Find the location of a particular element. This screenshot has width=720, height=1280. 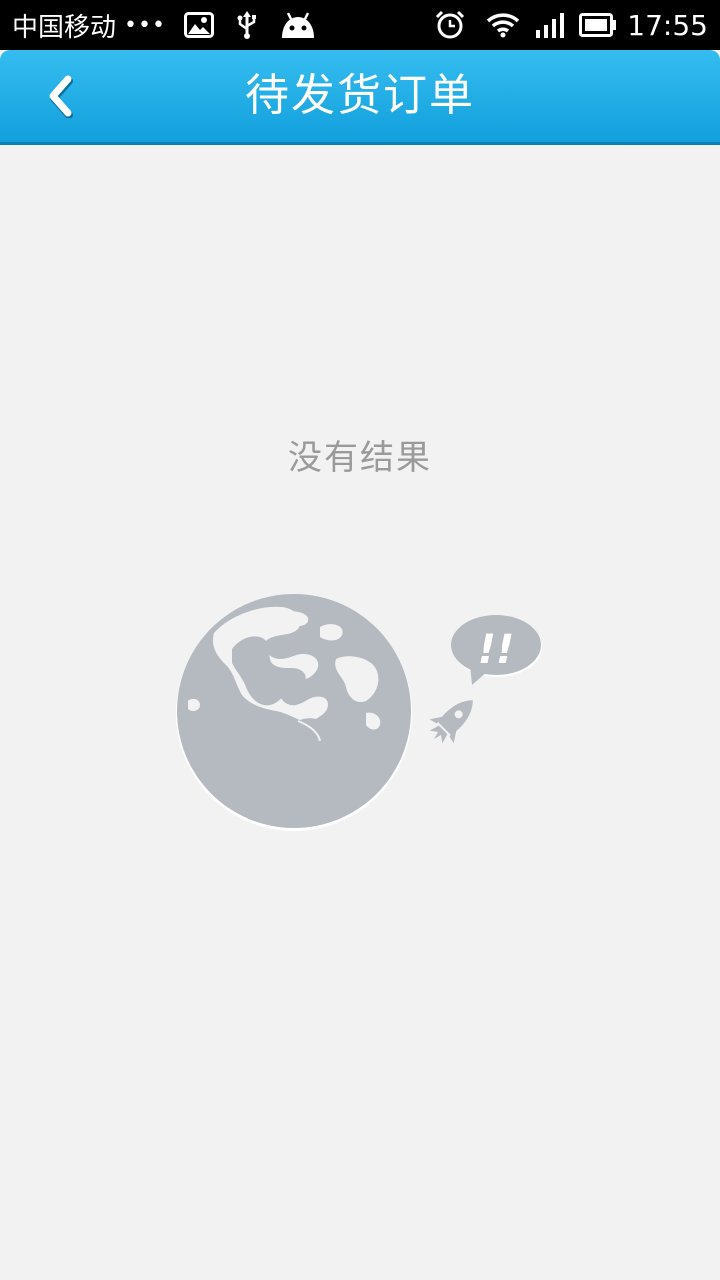

empty-state-message: 没有结果 is located at coordinates (360, 458).